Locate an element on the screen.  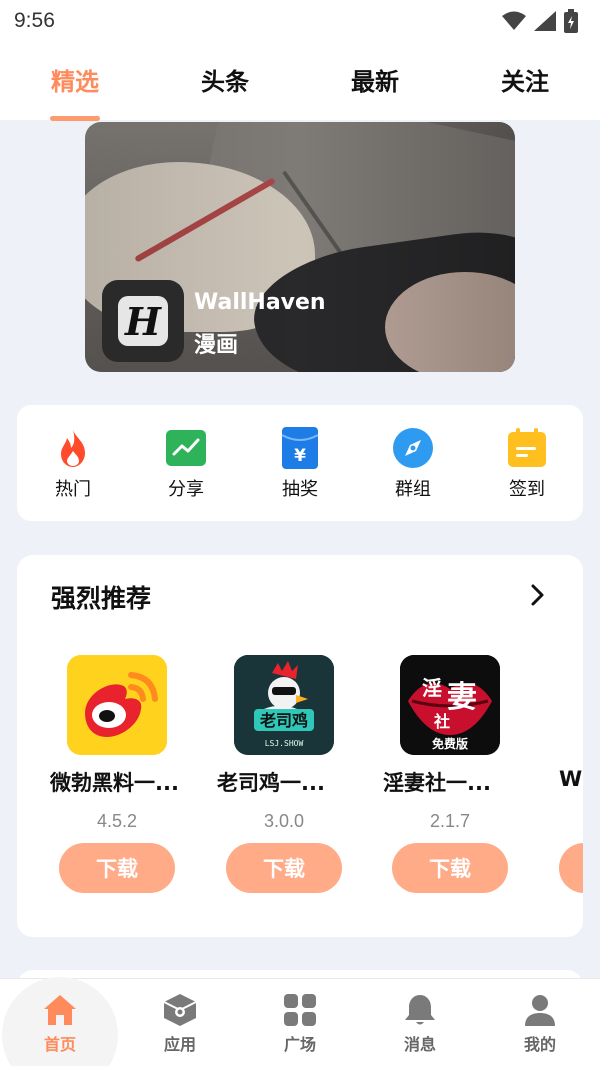
app-version: 3.0.0 is located at coordinates (284, 821).